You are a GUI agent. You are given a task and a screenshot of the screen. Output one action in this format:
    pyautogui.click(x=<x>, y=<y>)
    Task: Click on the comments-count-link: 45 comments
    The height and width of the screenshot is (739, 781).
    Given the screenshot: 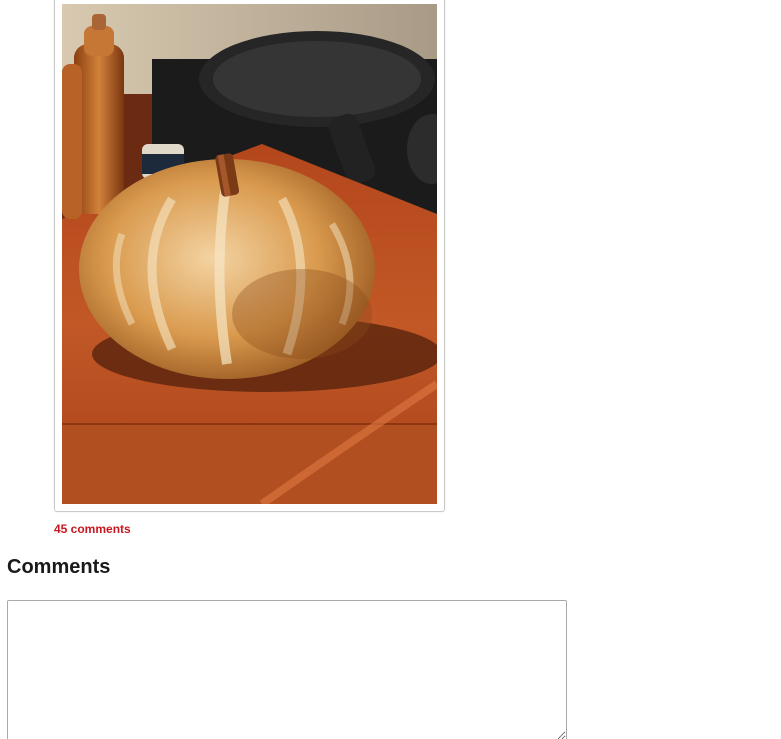 What is the action you would take?
    pyautogui.click(x=92, y=529)
    